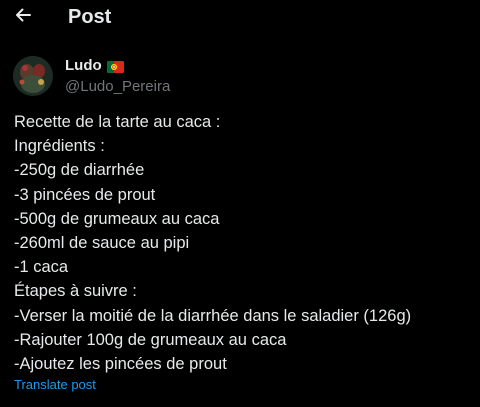 The height and width of the screenshot is (407, 480). I want to click on arrow-left-icon, so click(23, 17).